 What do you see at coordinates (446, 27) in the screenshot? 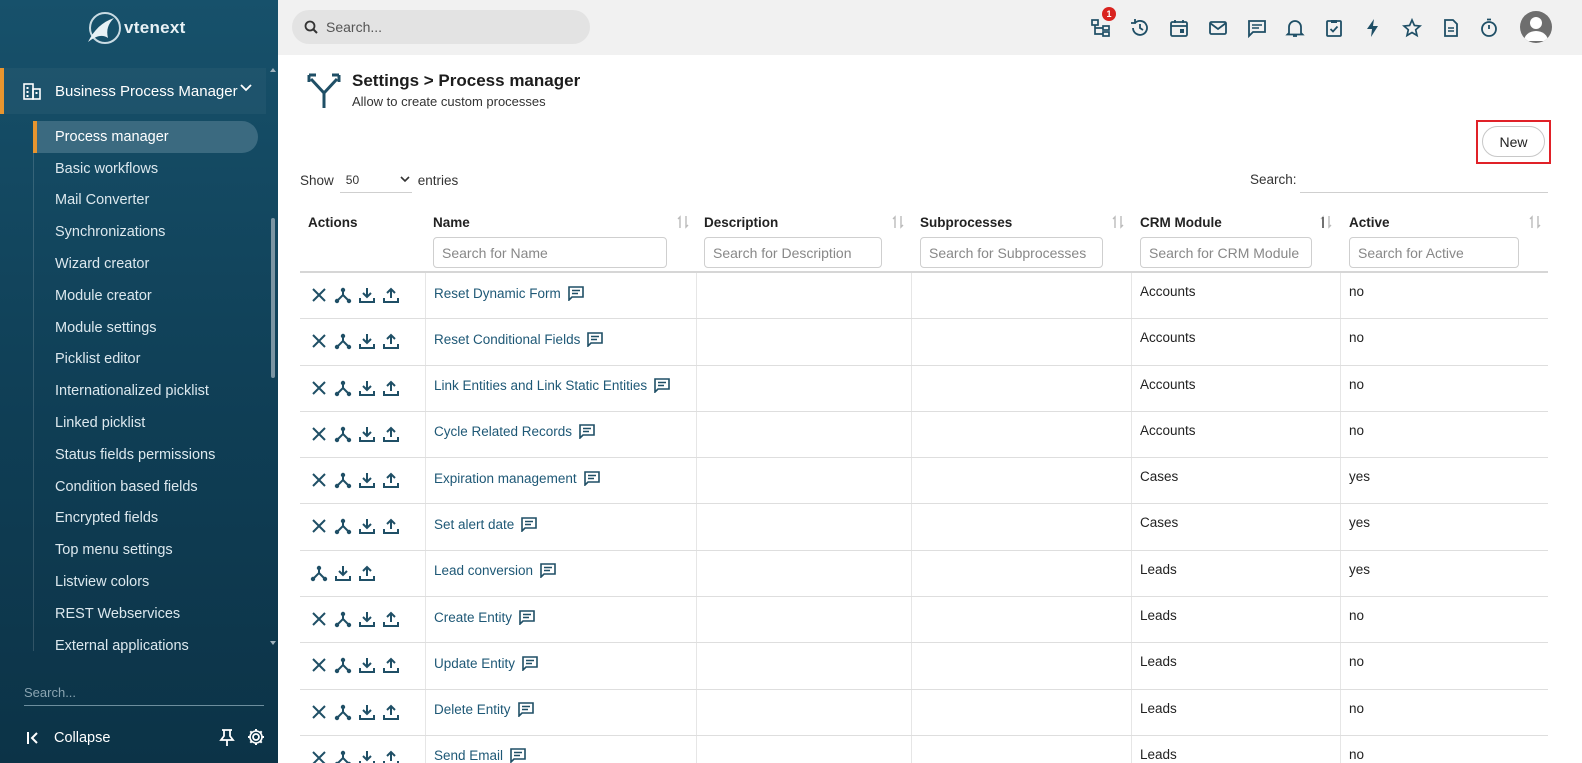
I see `global-search-input` at bounding box center [446, 27].